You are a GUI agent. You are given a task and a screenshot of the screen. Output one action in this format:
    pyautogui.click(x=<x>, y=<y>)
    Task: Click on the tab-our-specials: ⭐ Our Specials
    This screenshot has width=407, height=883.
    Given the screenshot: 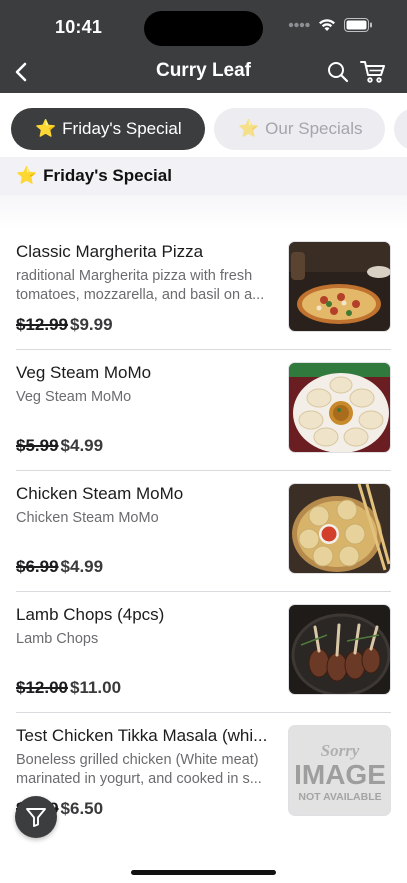 What is the action you would take?
    pyautogui.click(x=299, y=129)
    